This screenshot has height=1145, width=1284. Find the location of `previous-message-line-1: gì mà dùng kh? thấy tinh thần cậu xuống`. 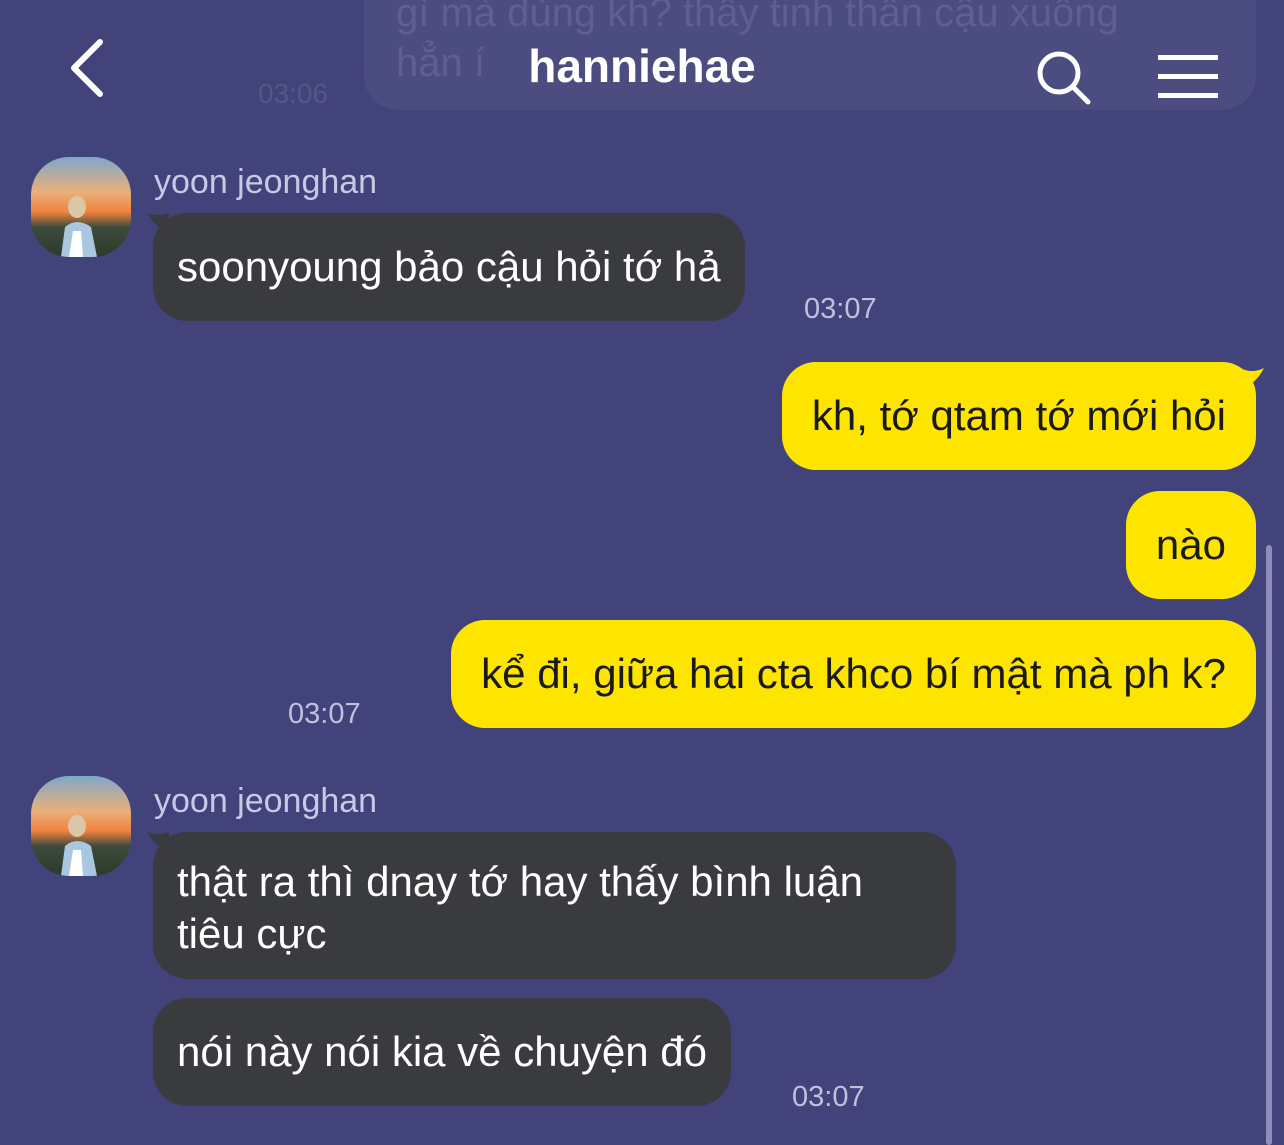

previous-message-line-1: gì mà dùng kh? thấy tinh thần cậu xuống is located at coordinates (757, 17).